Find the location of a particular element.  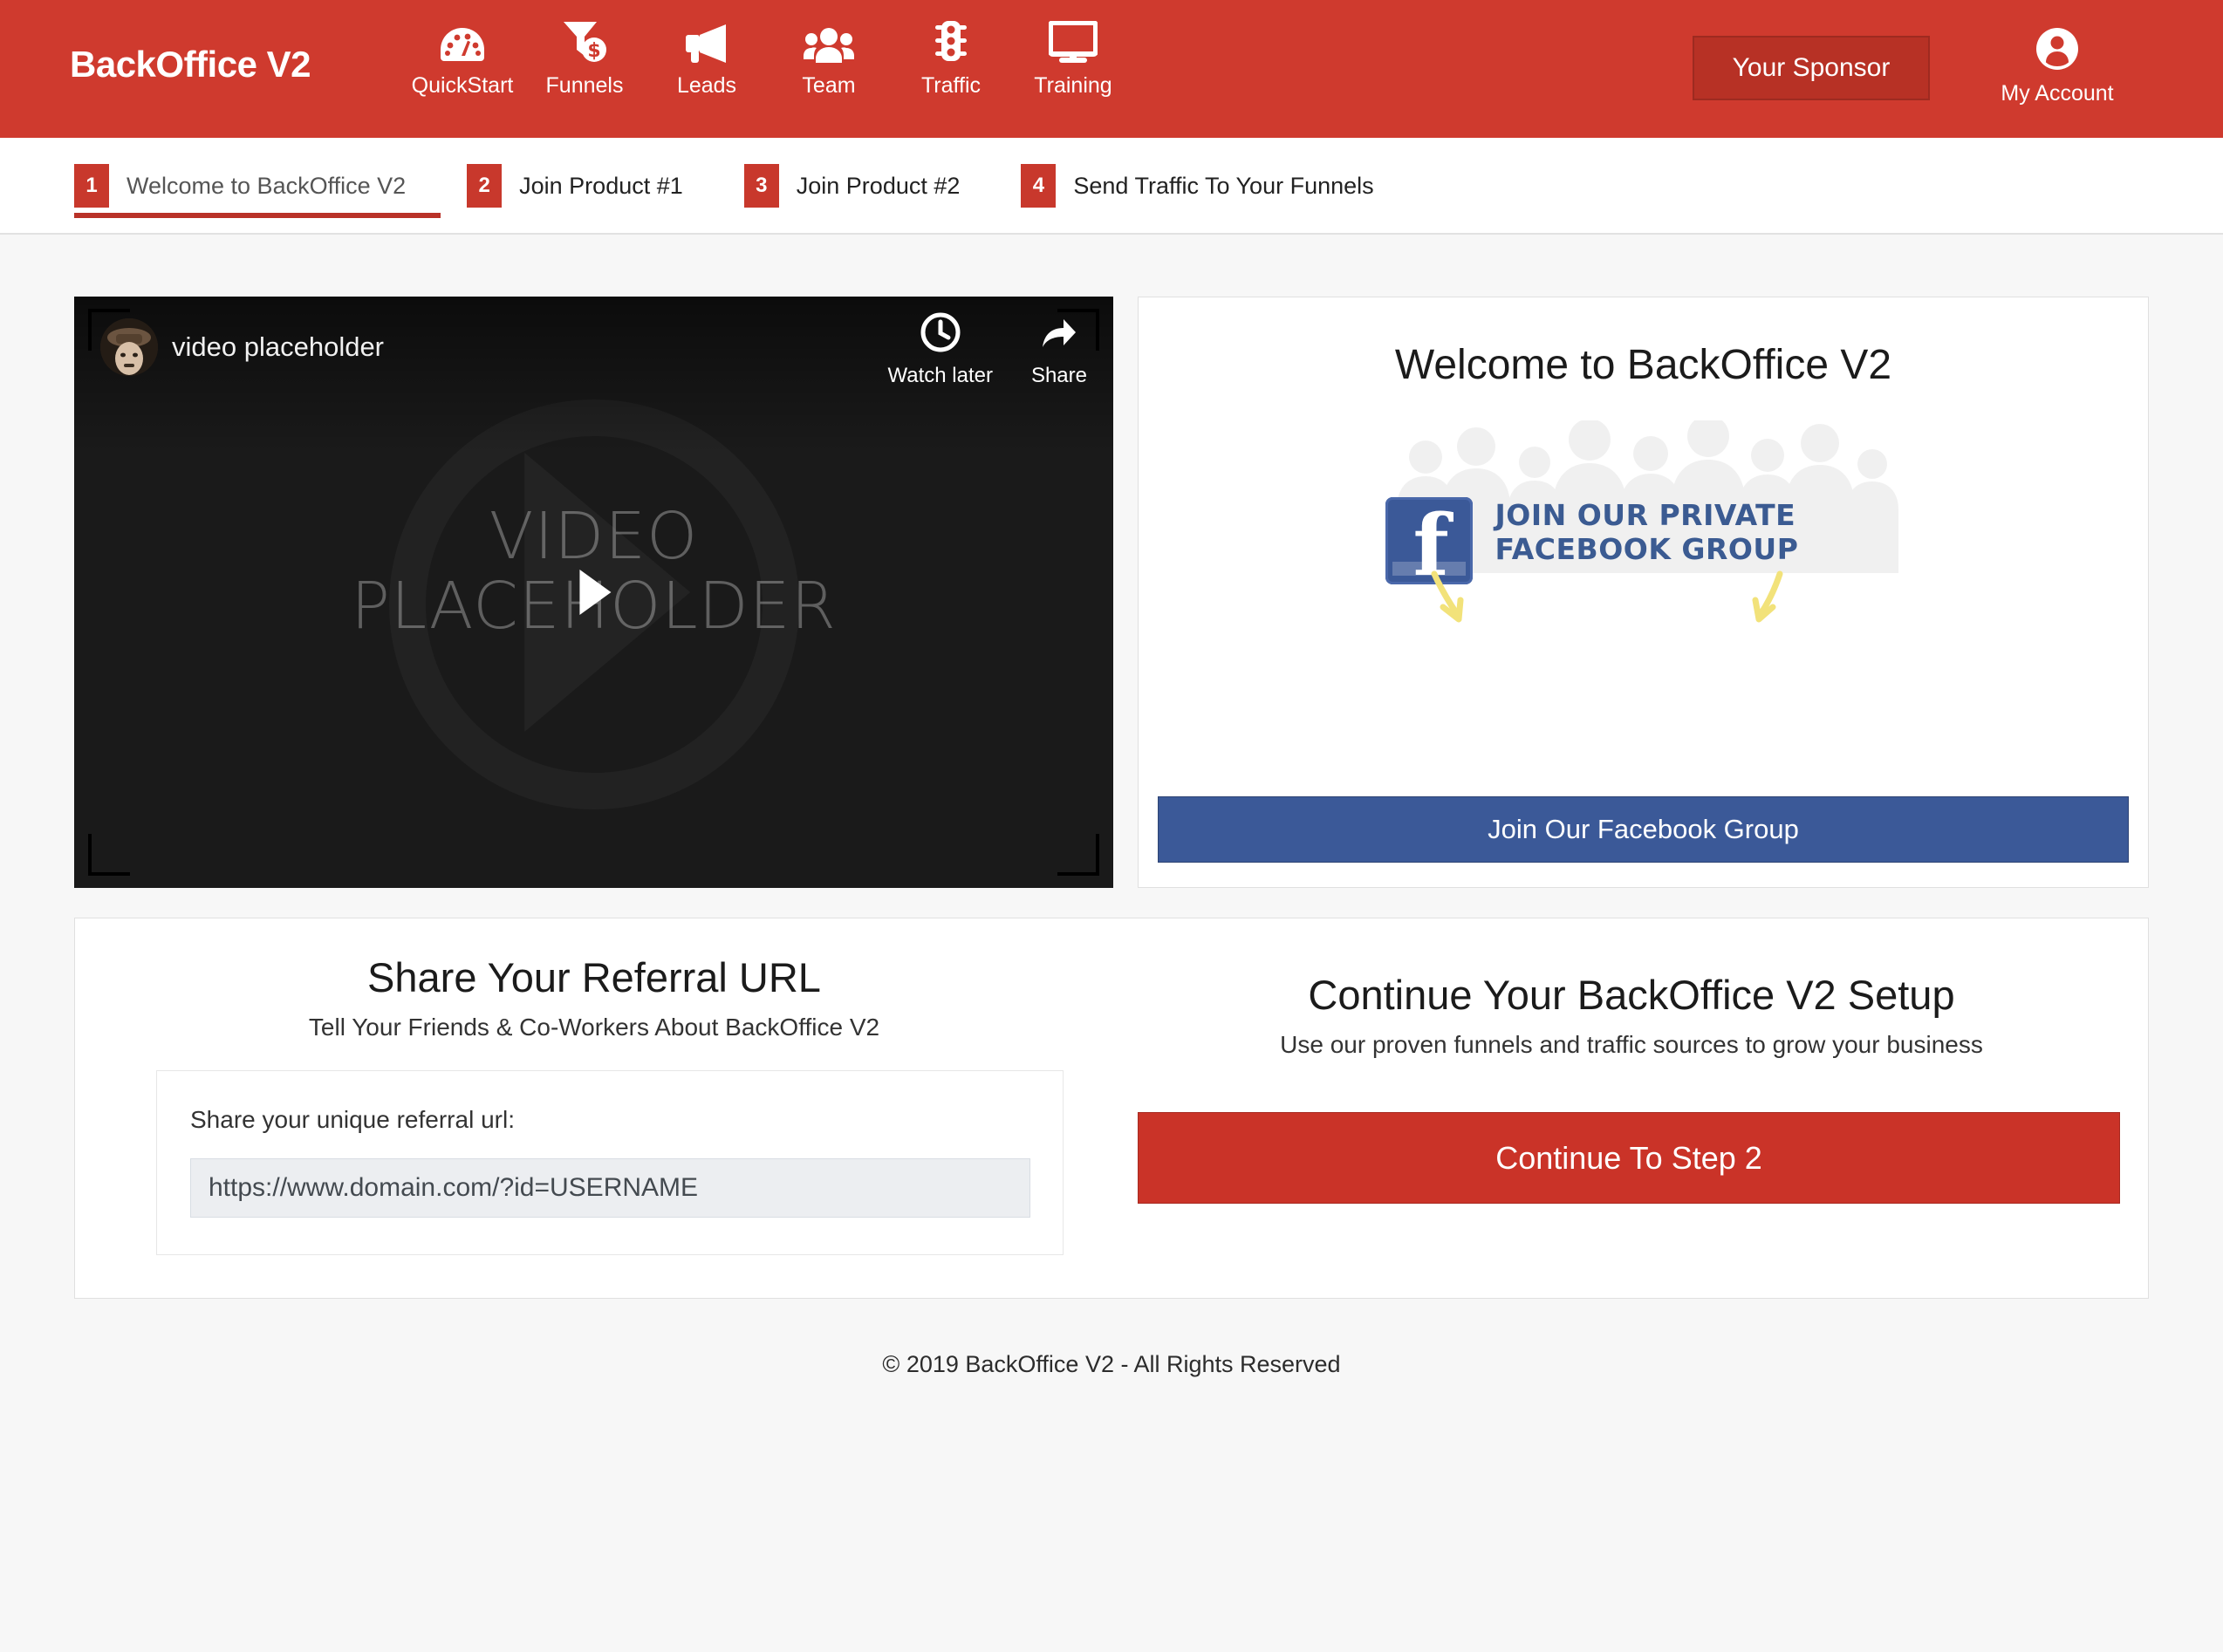

step-tab-2: 2 Join Product #1 is located at coordinates (588, 186).